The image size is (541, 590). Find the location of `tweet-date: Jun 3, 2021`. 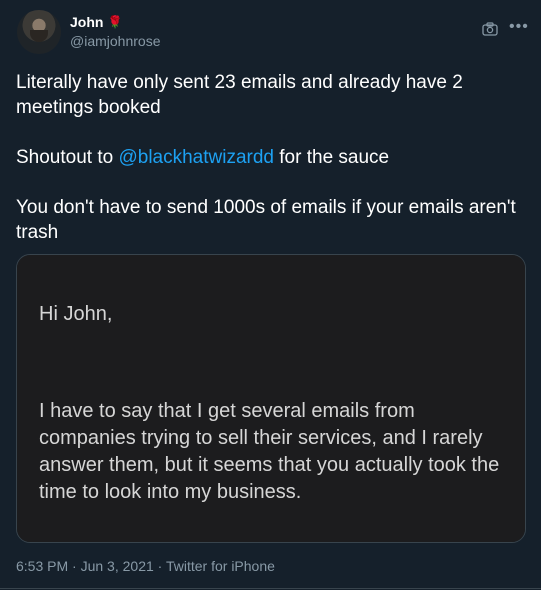

tweet-date: Jun 3, 2021 is located at coordinates (117, 566).